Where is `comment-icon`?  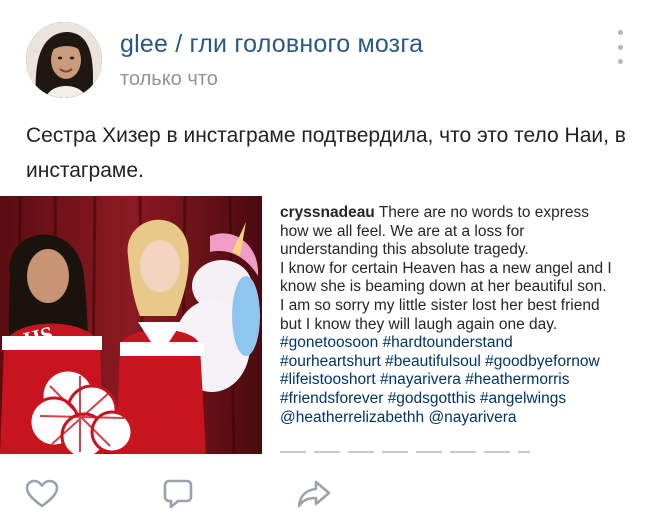
comment-icon is located at coordinates (178, 494).